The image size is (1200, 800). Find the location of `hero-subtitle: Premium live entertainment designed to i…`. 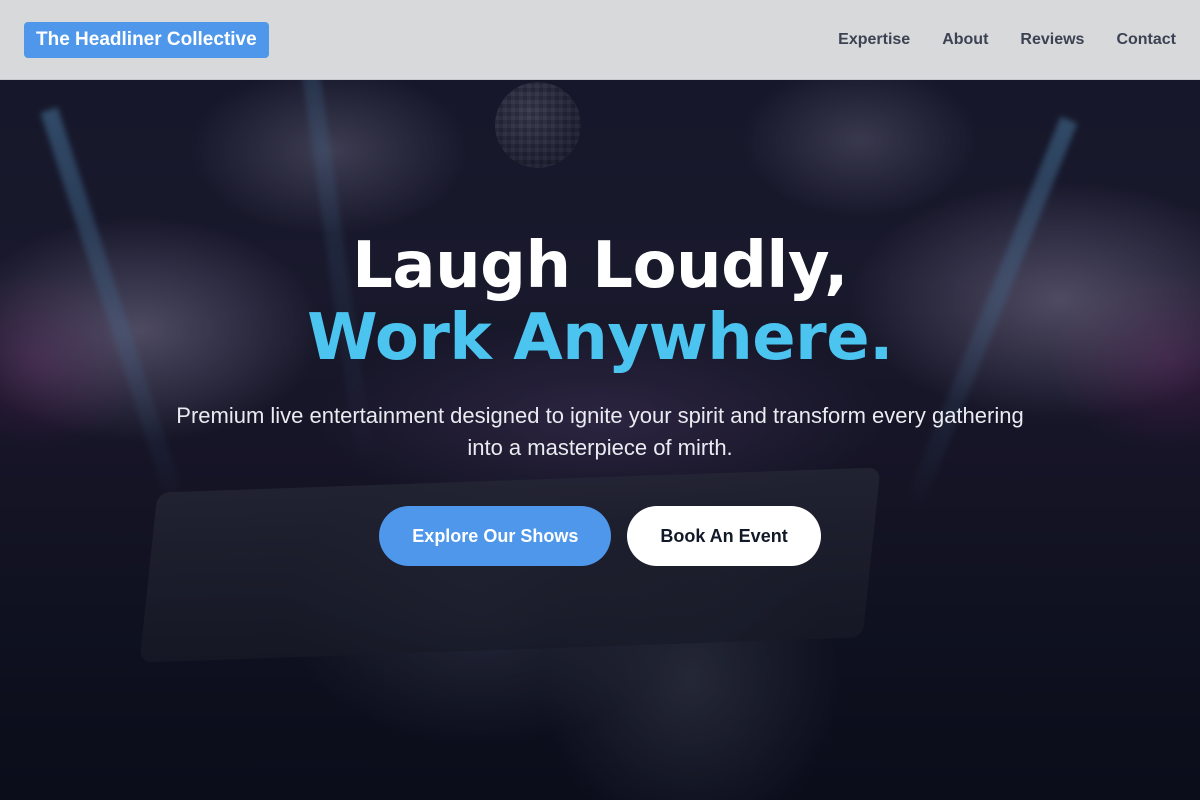

hero-subtitle: Premium live entertainment designed to i… is located at coordinates (600, 431).